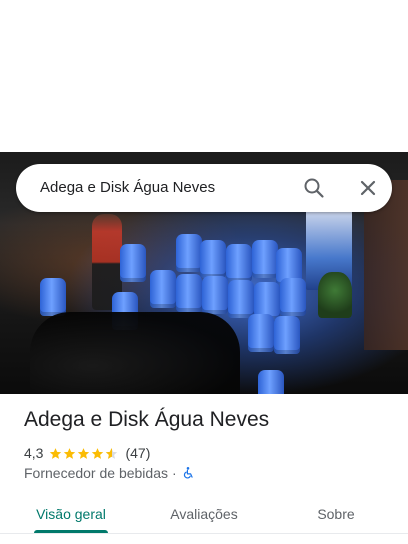 The height and width of the screenshot is (544, 408). What do you see at coordinates (188, 473) in the screenshot?
I see `wheelchair-icon` at bounding box center [188, 473].